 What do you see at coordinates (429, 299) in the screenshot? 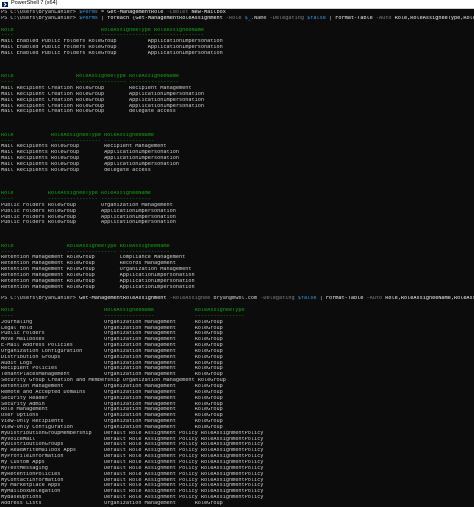
I see `command-token: Role,RoleAssigneeName,RoleAssigneeType` at bounding box center [429, 299].